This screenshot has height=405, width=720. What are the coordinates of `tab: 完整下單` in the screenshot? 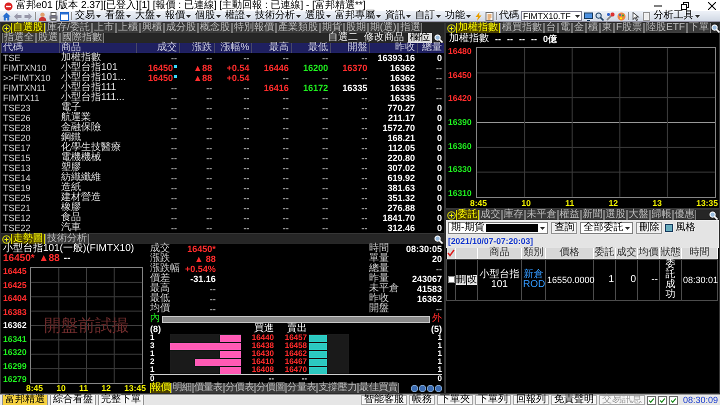 It's located at (121, 400).